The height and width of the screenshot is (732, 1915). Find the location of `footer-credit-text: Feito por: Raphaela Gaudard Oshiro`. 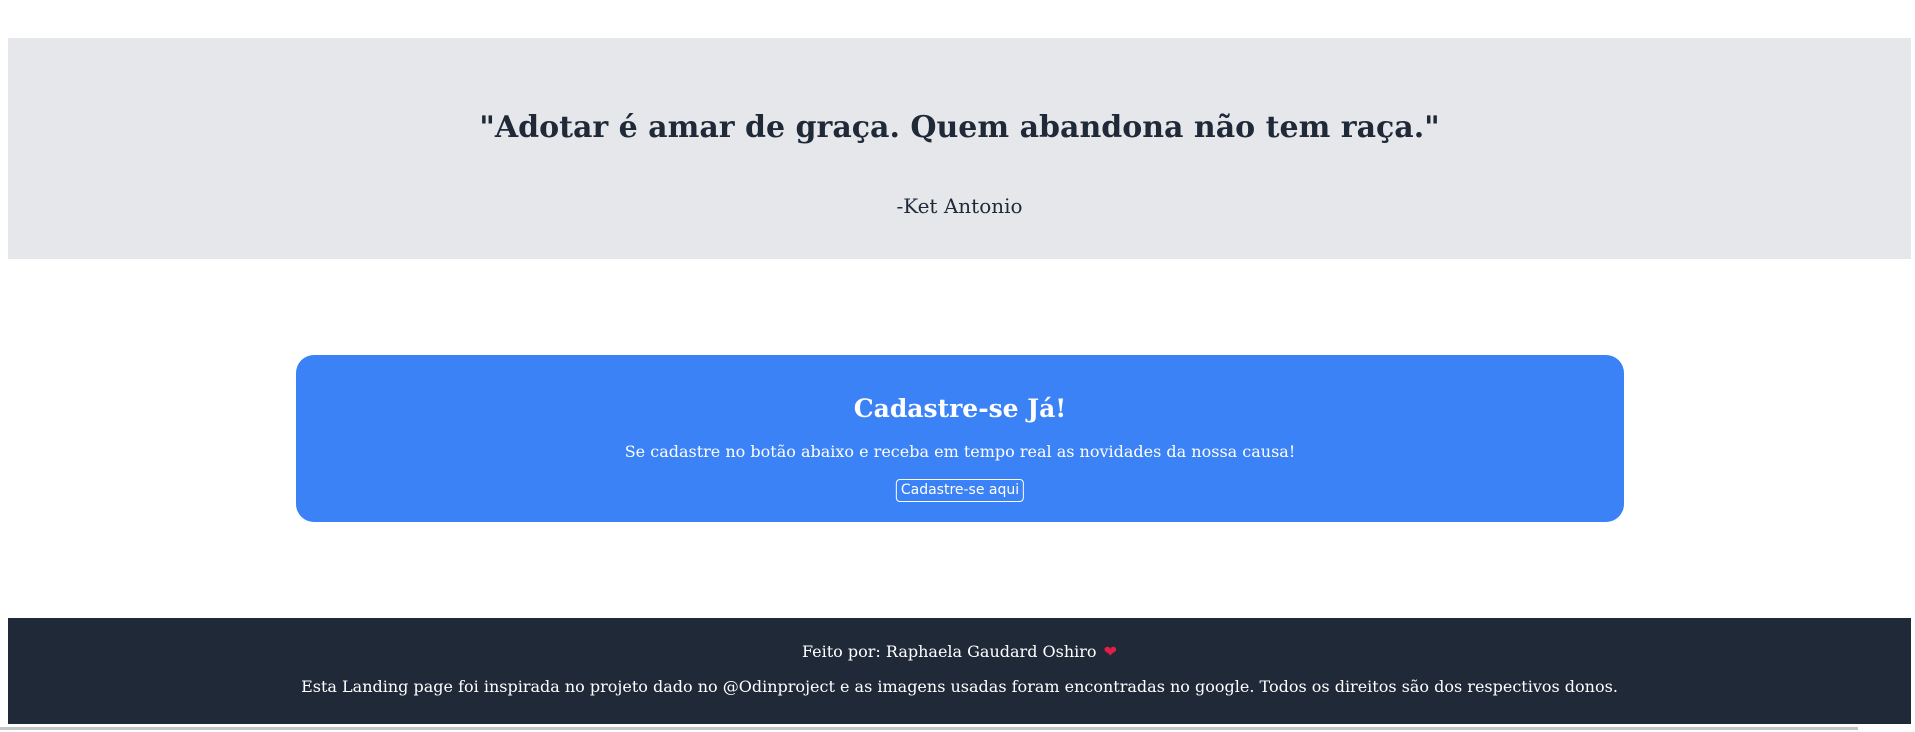

footer-credit-text: Feito por: Raphaela Gaudard Oshiro is located at coordinates (949, 651).